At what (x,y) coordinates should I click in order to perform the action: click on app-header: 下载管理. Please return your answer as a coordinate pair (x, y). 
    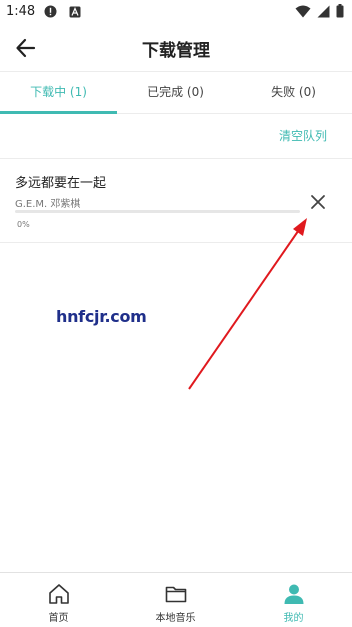
    Looking at the image, I should click on (176, 48).